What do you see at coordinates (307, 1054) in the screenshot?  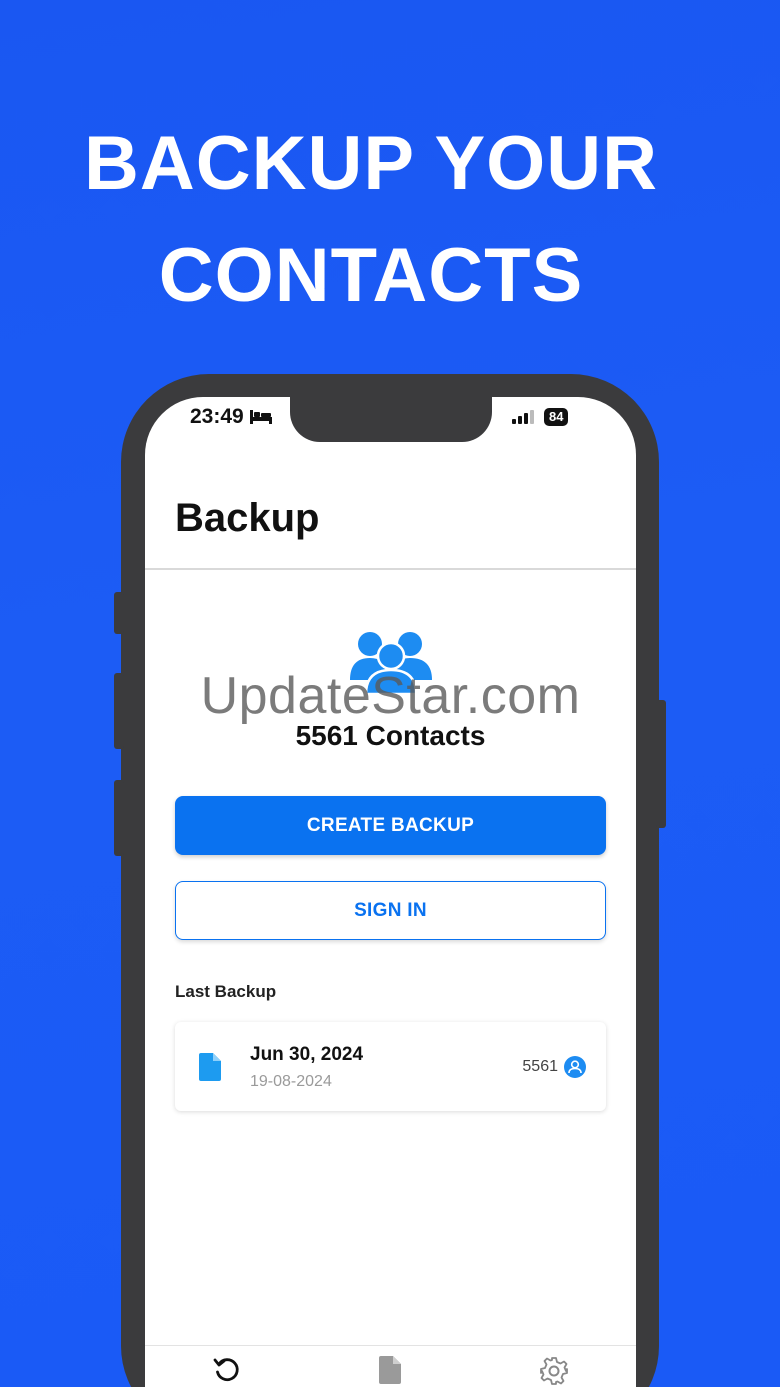 I see `backup-date: Jun 30, 2024` at bounding box center [307, 1054].